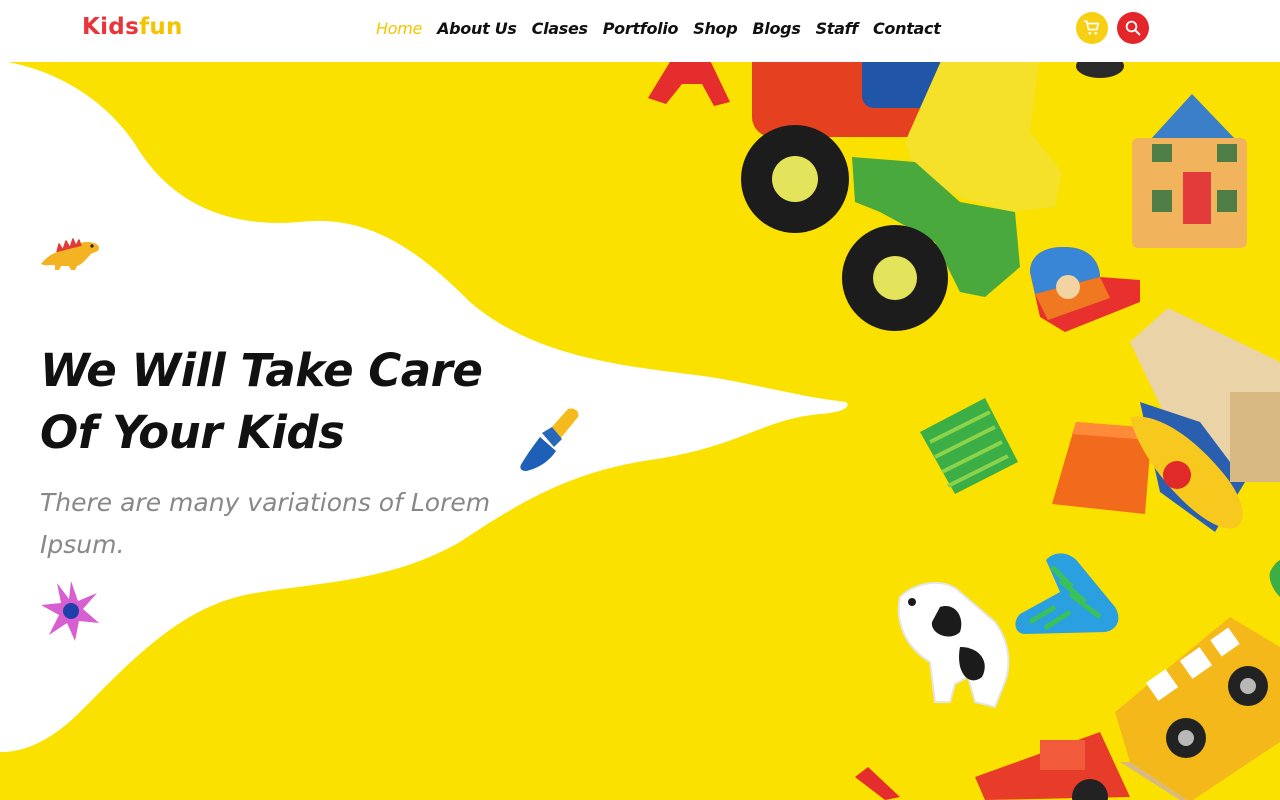 The height and width of the screenshot is (800, 1280). I want to click on search-icon, so click(1133, 28).